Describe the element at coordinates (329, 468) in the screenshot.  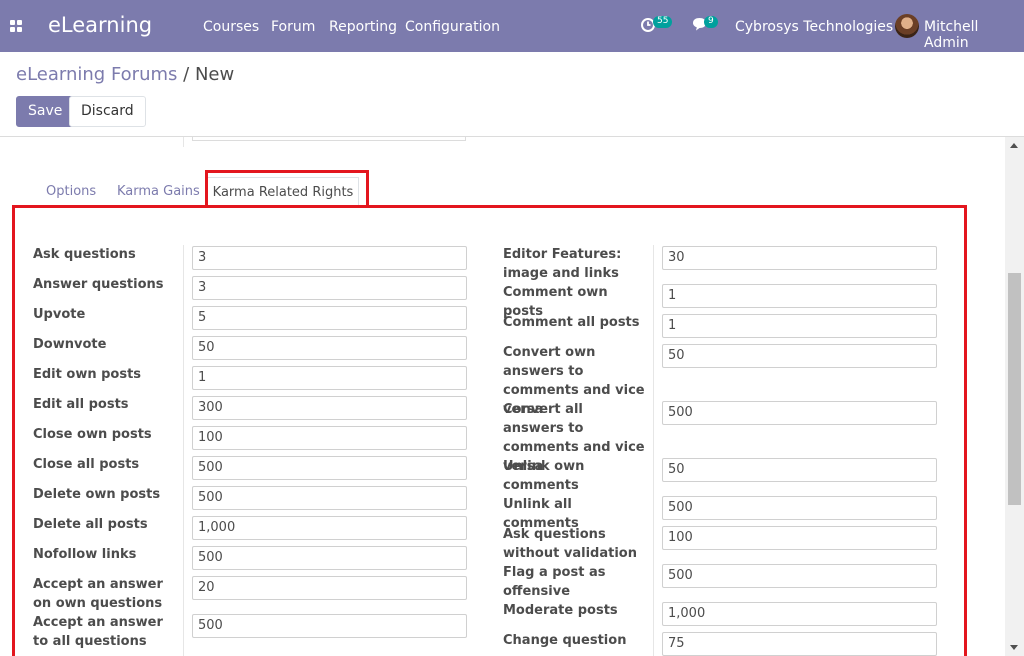
I see `input-close-all-posts: 500` at that location.